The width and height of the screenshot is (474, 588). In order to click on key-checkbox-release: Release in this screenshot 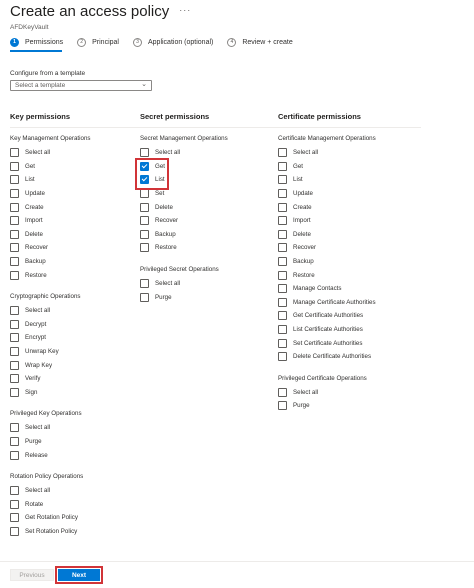, I will do `click(81, 455)`.